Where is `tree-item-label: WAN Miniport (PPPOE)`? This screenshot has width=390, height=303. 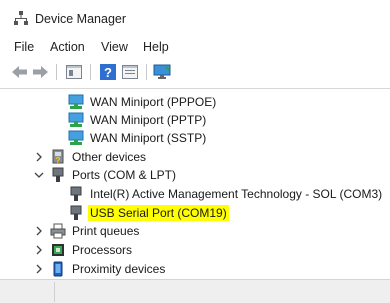
tree-item-label: WAN Miniport (PPPOE) is located at coordinates (153, 102).